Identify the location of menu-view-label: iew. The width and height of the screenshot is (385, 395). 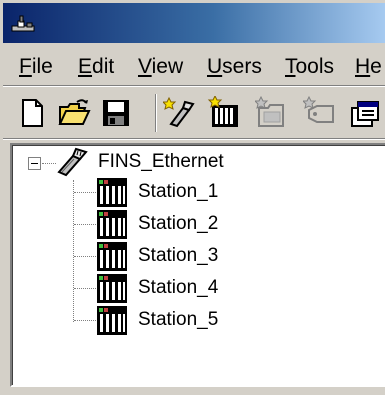
(167, 66).